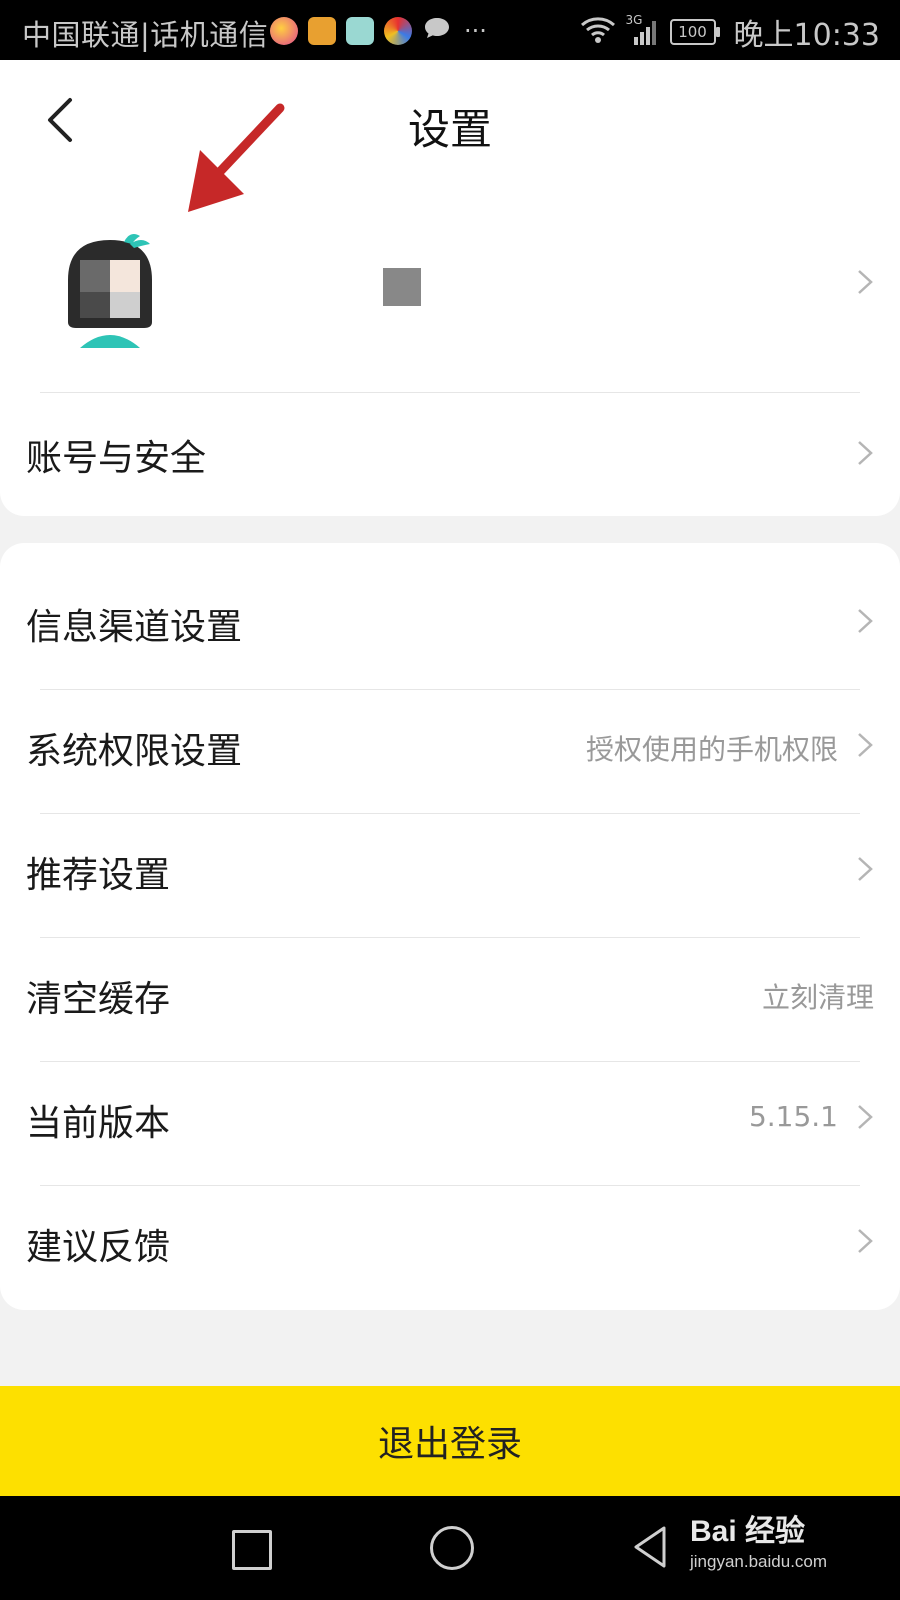  What do you see at coordinates (730, 32) in the screenshot?
I see `status-indicators: 3G 100 晚上10:33` at bounding box center [730, 32].